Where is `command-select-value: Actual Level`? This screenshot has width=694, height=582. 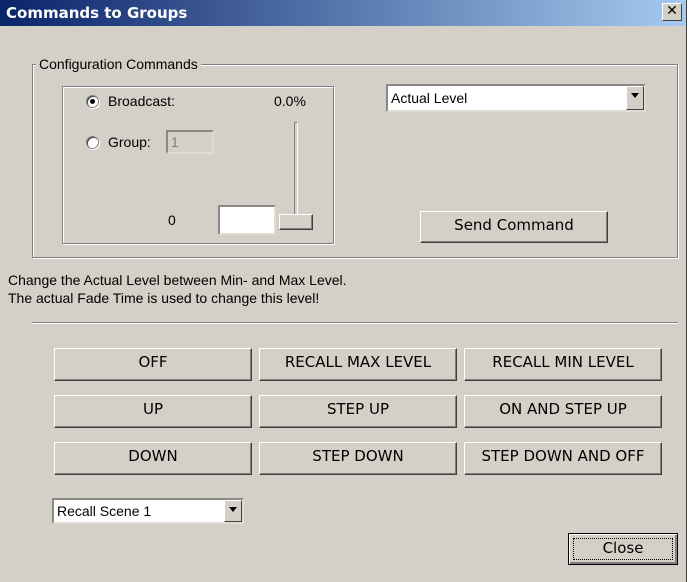
command-select-value: Actual Level is located at coordinates (429, 98).